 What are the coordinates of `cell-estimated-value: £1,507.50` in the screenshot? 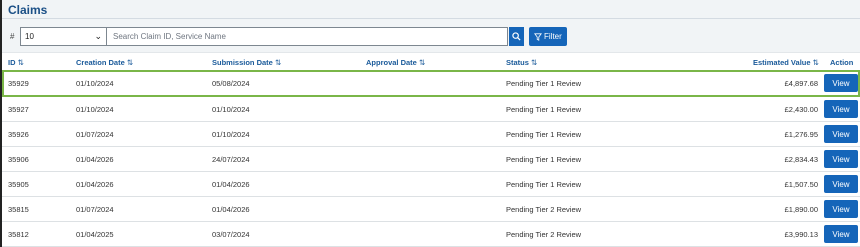 It's located at (801, 184).